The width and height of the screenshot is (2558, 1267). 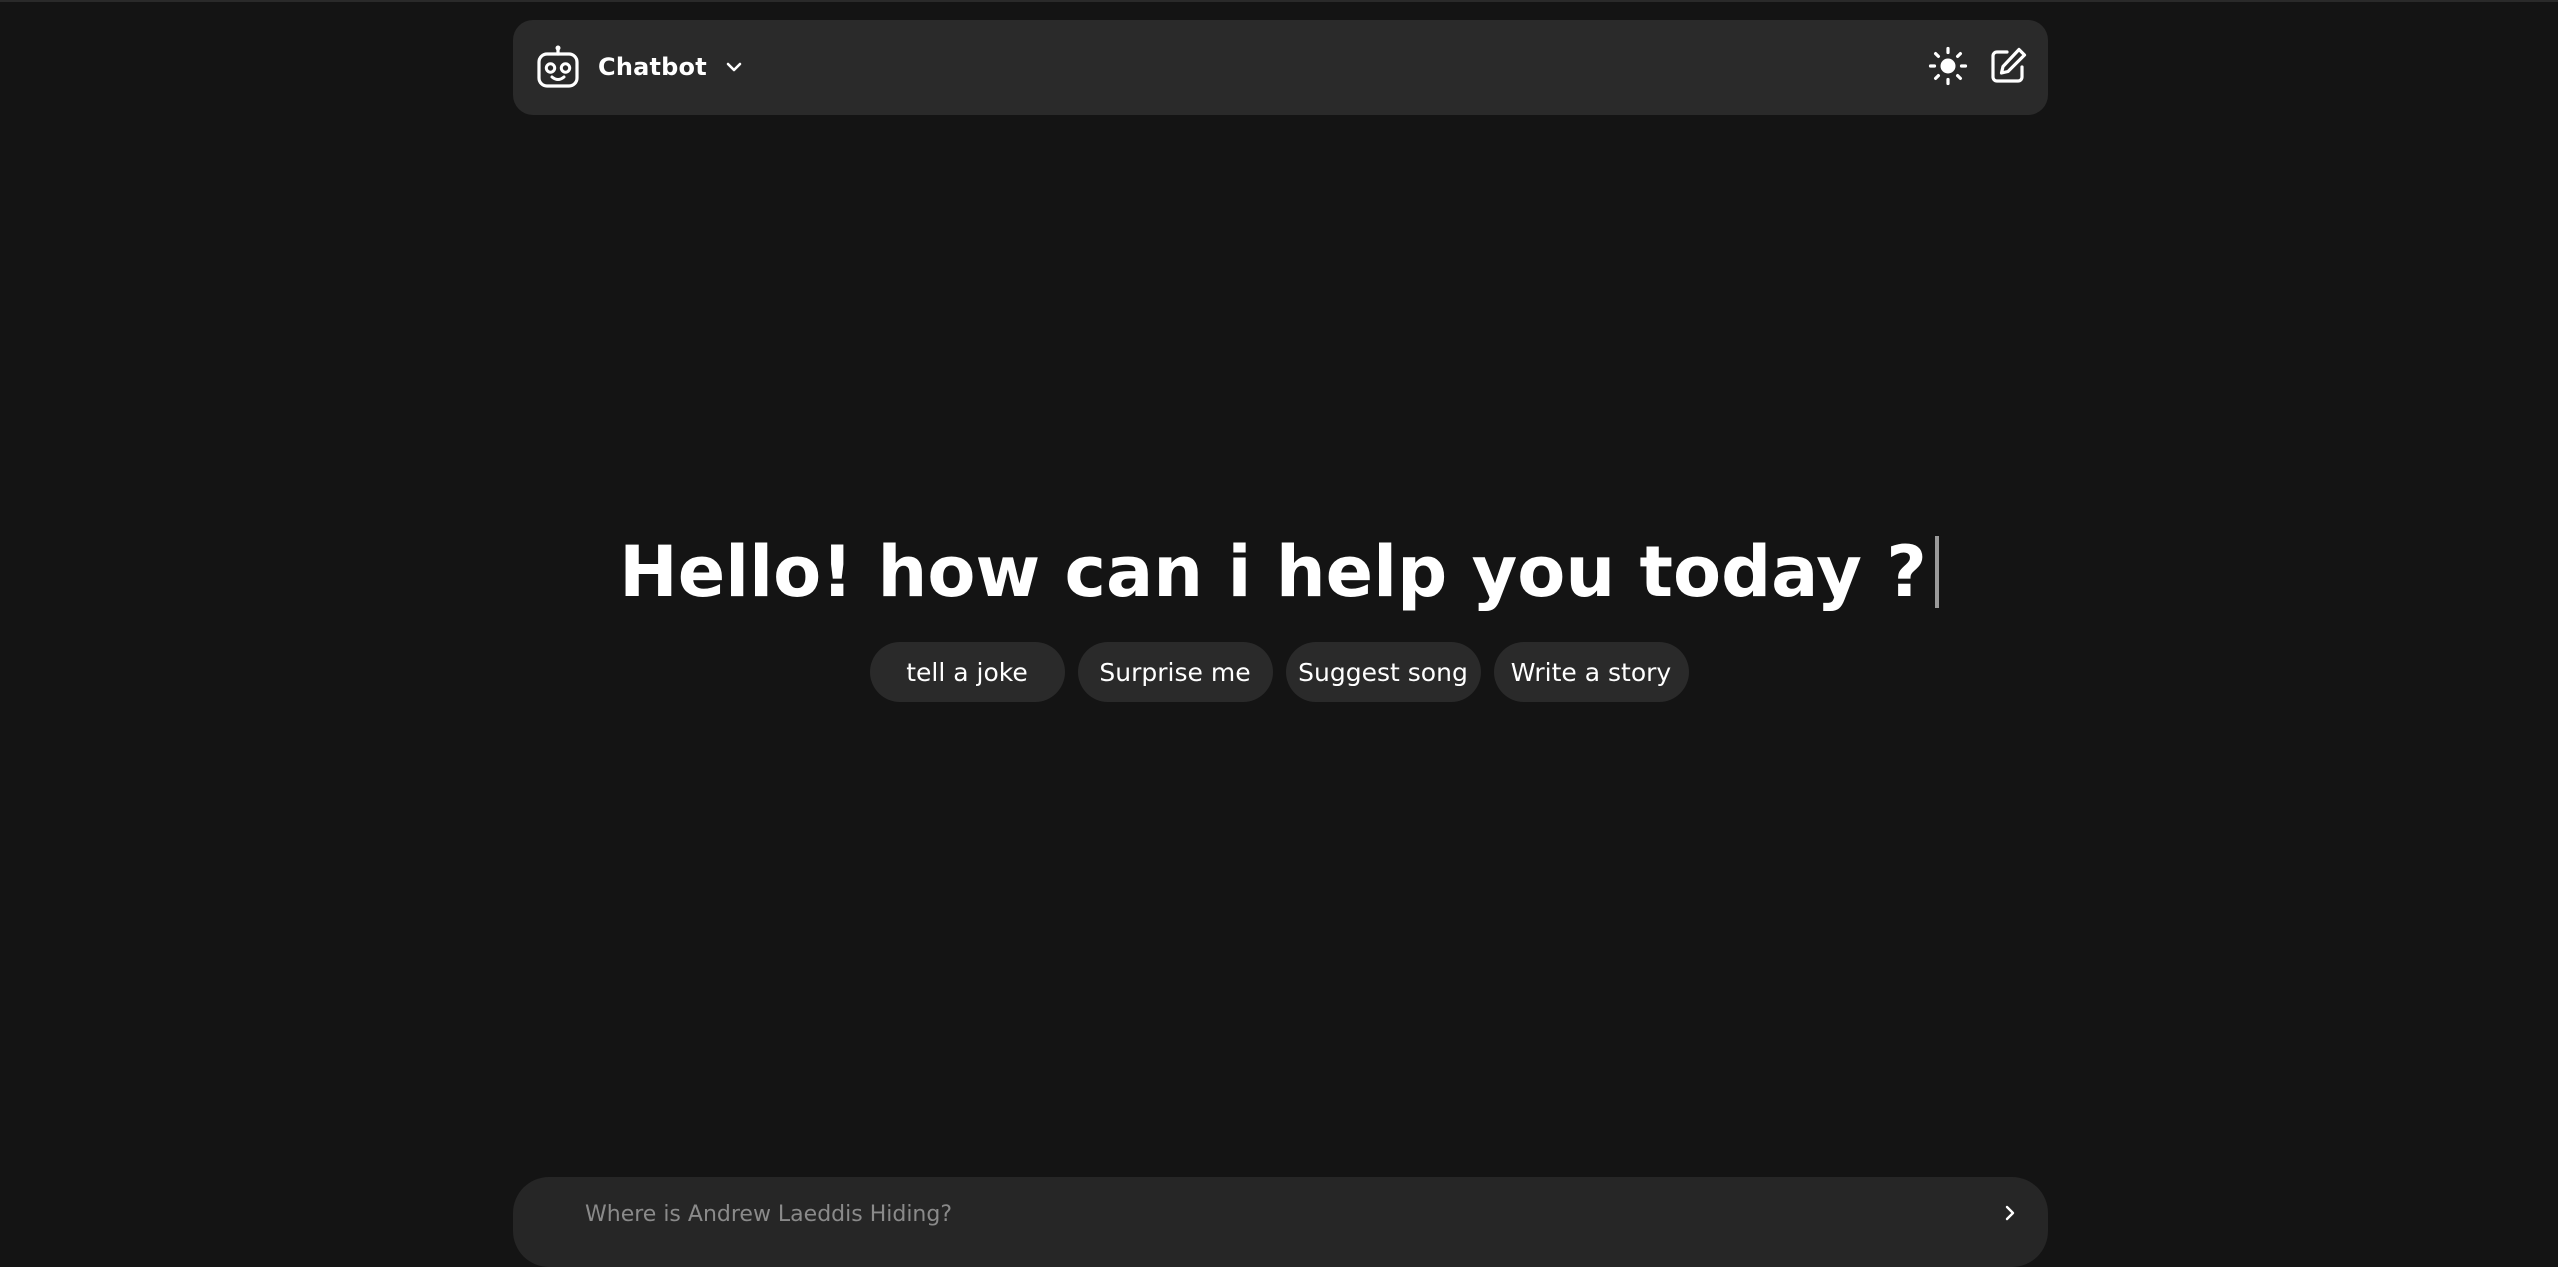 What do you see at coordinates (967, 672) in the screenshot?
I see `suggestion-tell-a-joke: tell a joke` at bounding box center [967, 672].